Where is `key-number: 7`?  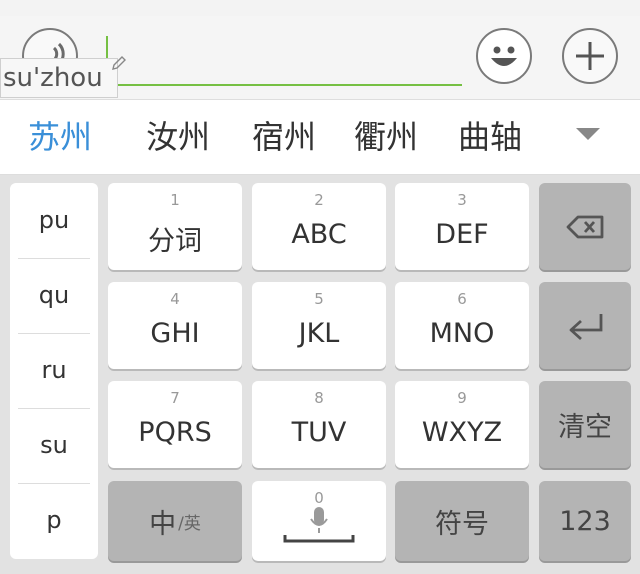
key-number: 7 is located at coordinates (175, 398).